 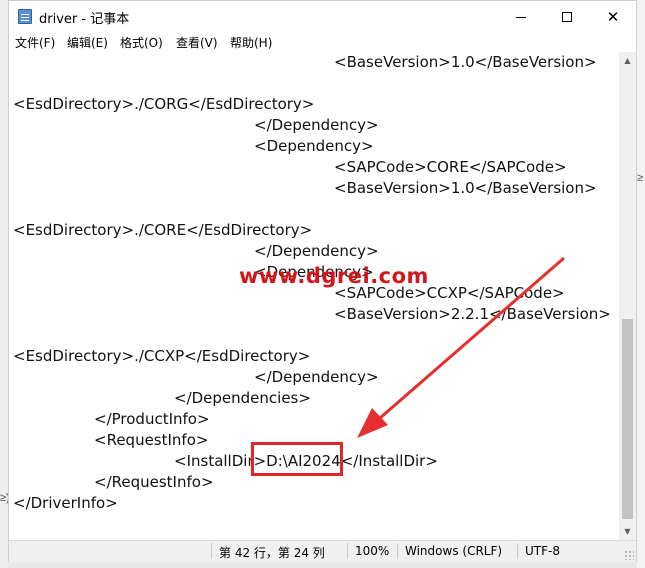 What do you see at coordinates (151, 440) in the screenshot?
I see `editor-line: <RequestInfo>` at bounding box center [151, 440].